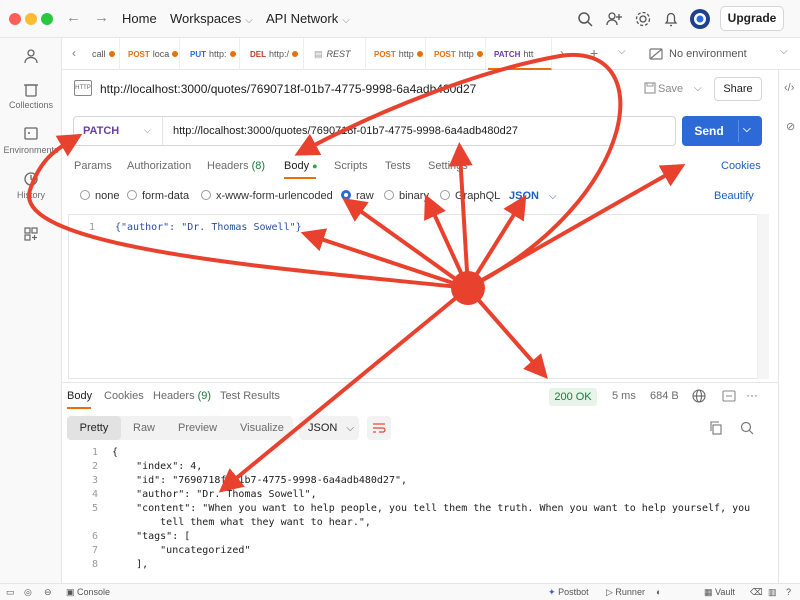 The image size is (800, 600). Describe the element at coordinates (236, 166) in the screenshot. I see `tab-headers: Headers (8)` at that location.